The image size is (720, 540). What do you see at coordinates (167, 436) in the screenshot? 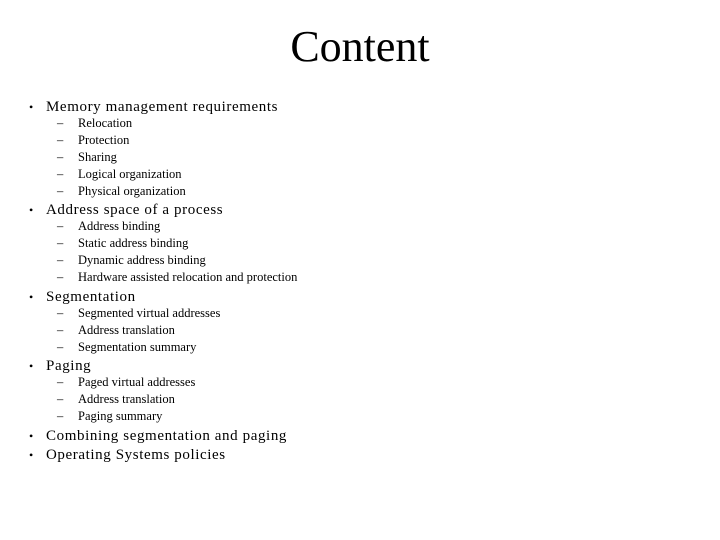
I see `outline-item-label: Combining segmentation and paging` at bounding box center [167, 436].